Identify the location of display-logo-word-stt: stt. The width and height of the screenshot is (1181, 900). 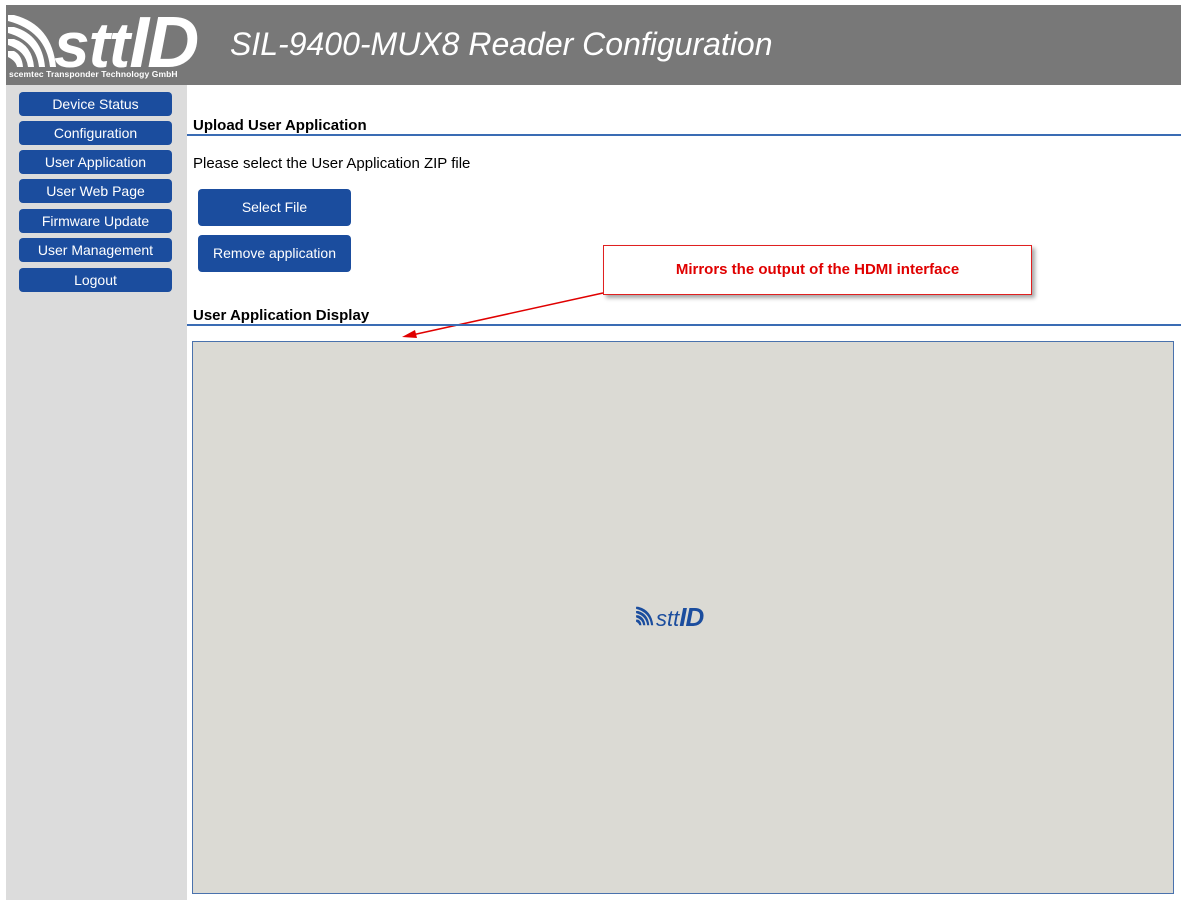
(668, 618).